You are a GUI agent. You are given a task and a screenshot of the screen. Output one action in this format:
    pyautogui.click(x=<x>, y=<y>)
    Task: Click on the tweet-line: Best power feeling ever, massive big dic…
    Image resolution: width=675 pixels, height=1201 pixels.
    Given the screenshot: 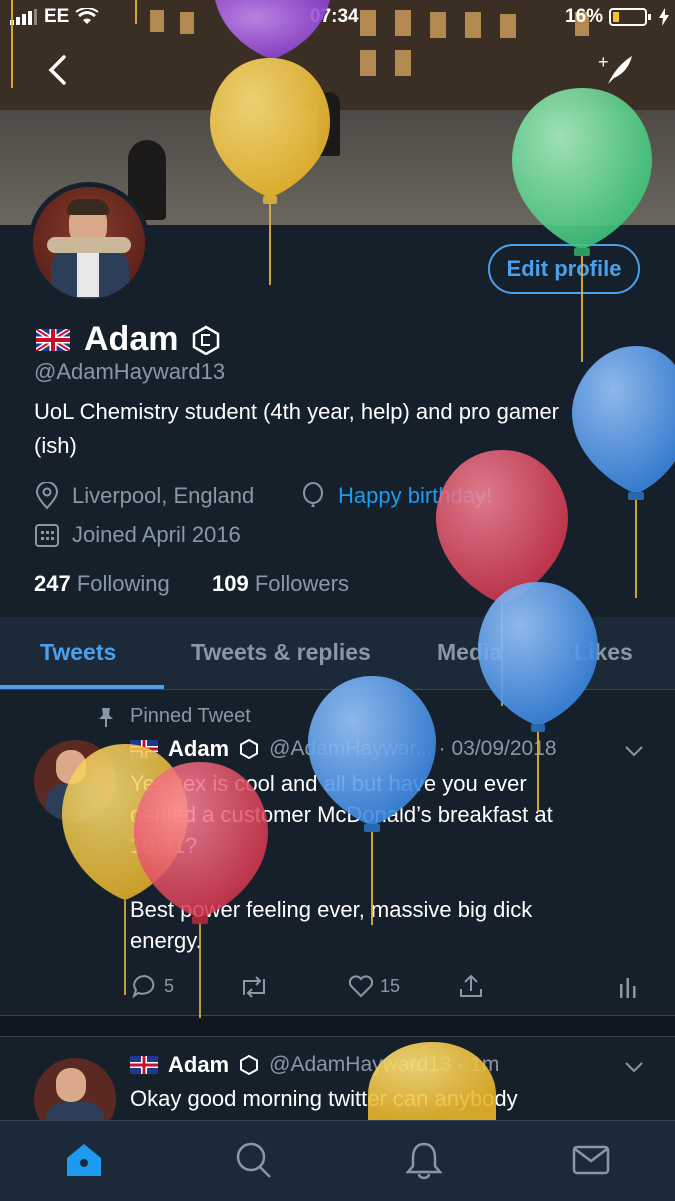 What is the action you would take?
    pyautogui.click(x=331, y=909)
    